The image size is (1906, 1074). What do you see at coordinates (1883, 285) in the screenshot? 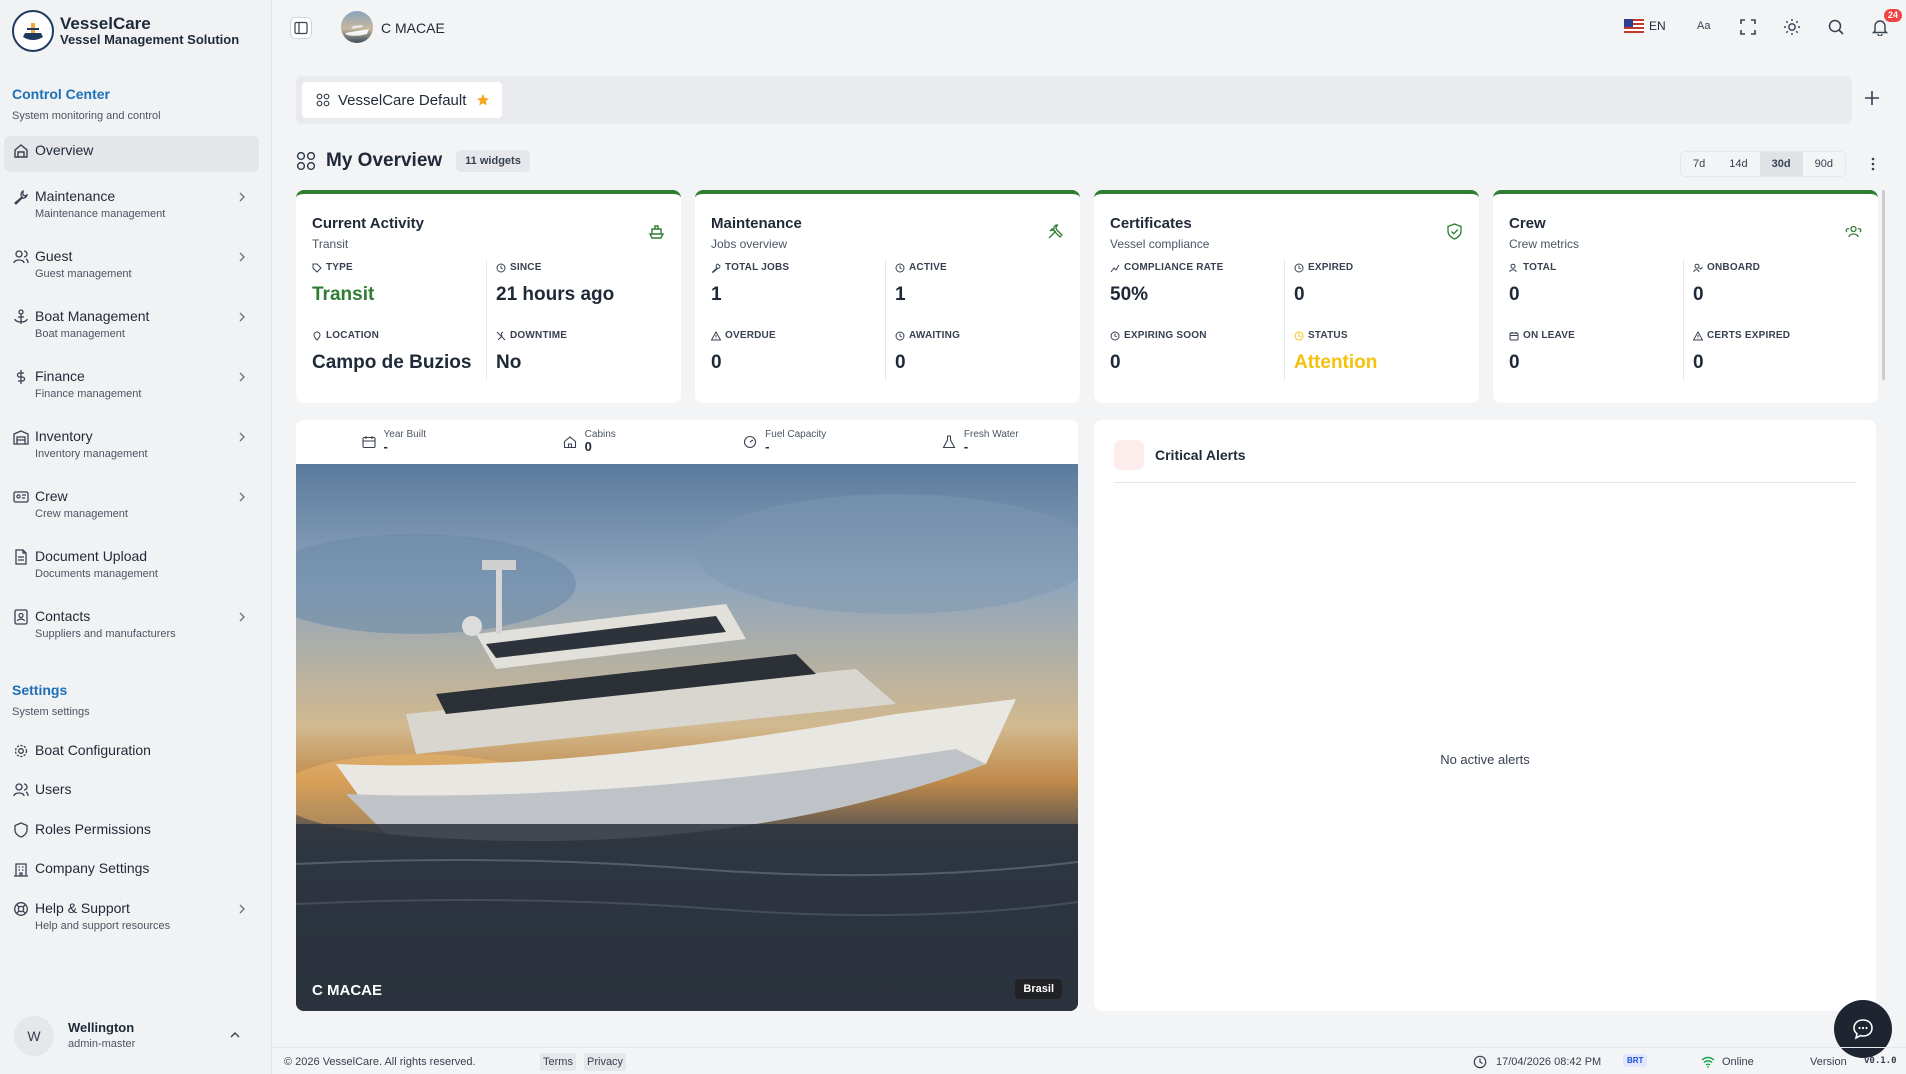
I see `content-scrollbar` at bounding box center [1883, 285].